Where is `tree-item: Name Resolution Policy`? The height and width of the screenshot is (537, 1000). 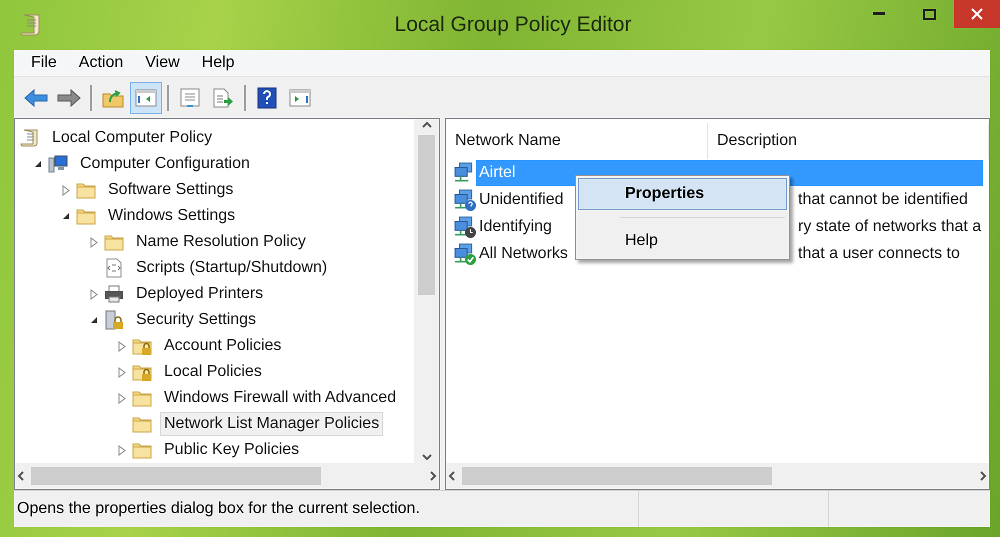 tree-item: Name Resolution Policy is located at coordinates (221, 242).